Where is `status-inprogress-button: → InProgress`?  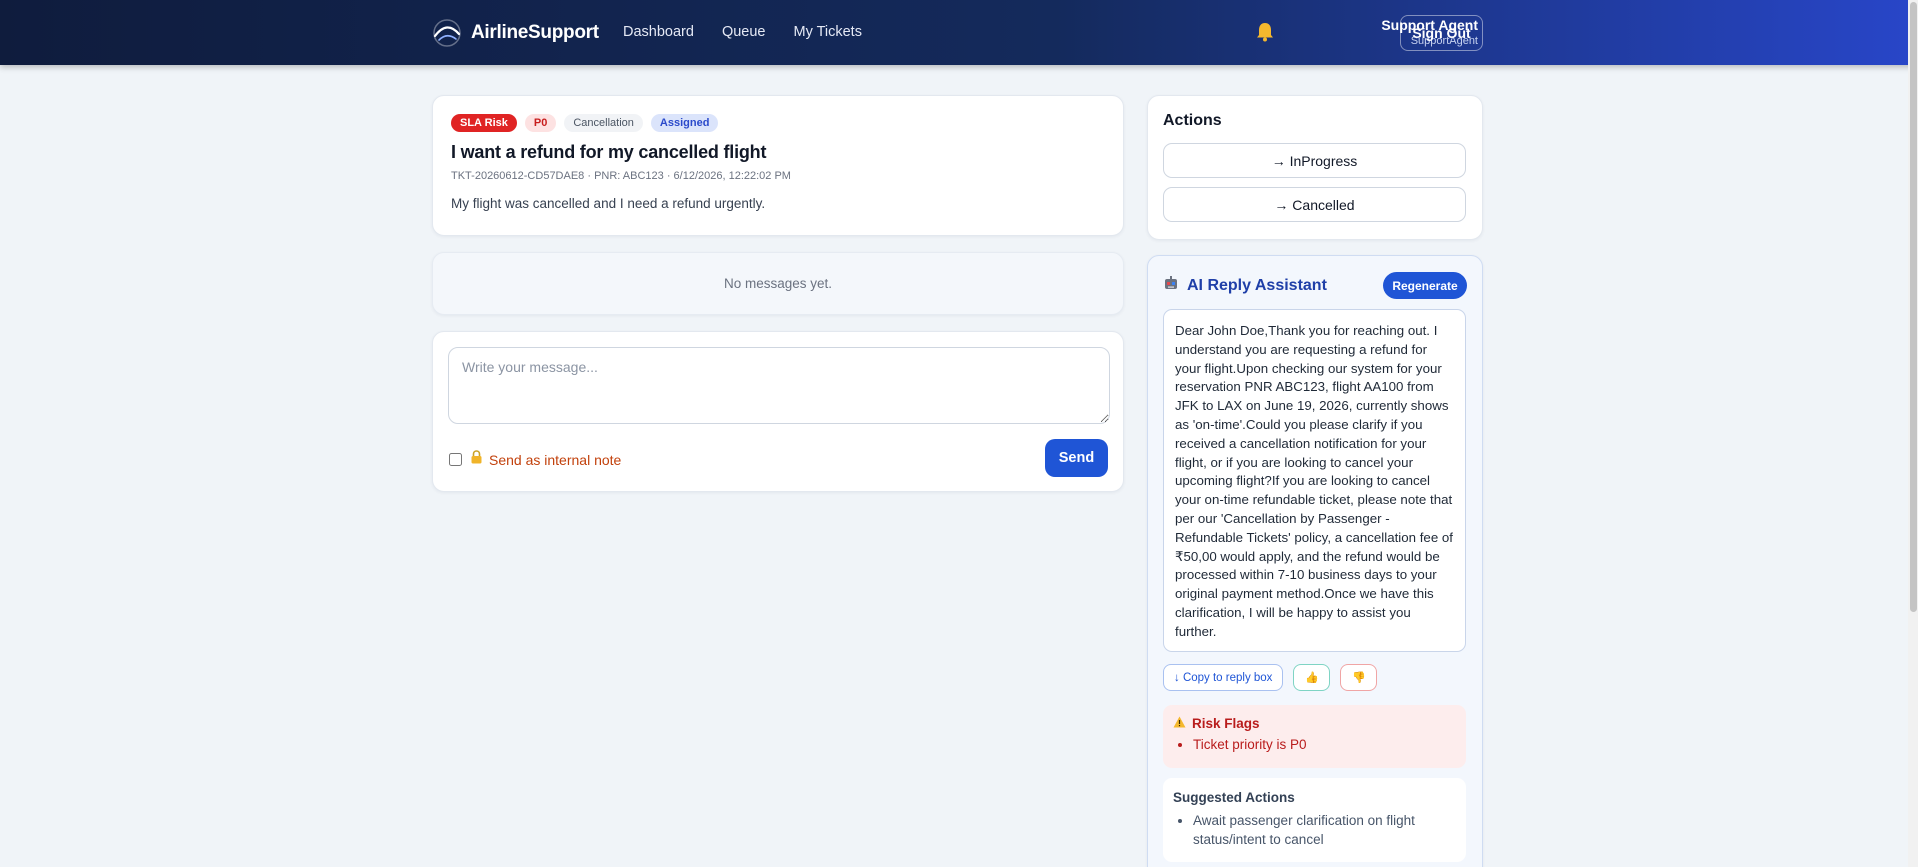 status-inprogress-button: → InProgress is located at coordinates (1314, 160).